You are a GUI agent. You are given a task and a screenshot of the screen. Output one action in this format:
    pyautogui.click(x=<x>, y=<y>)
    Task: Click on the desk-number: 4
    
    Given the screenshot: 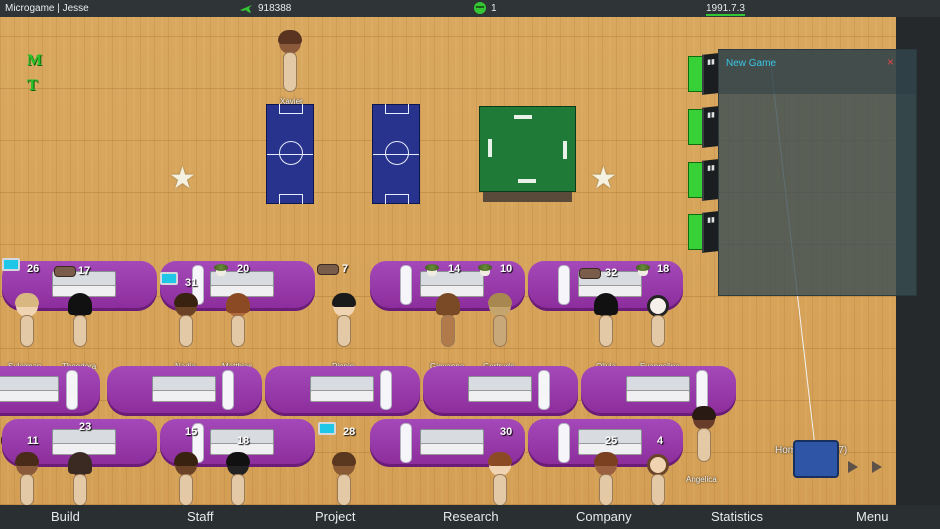 What is the action you would take?
    pyautogui.click(x=660, y=441)
    